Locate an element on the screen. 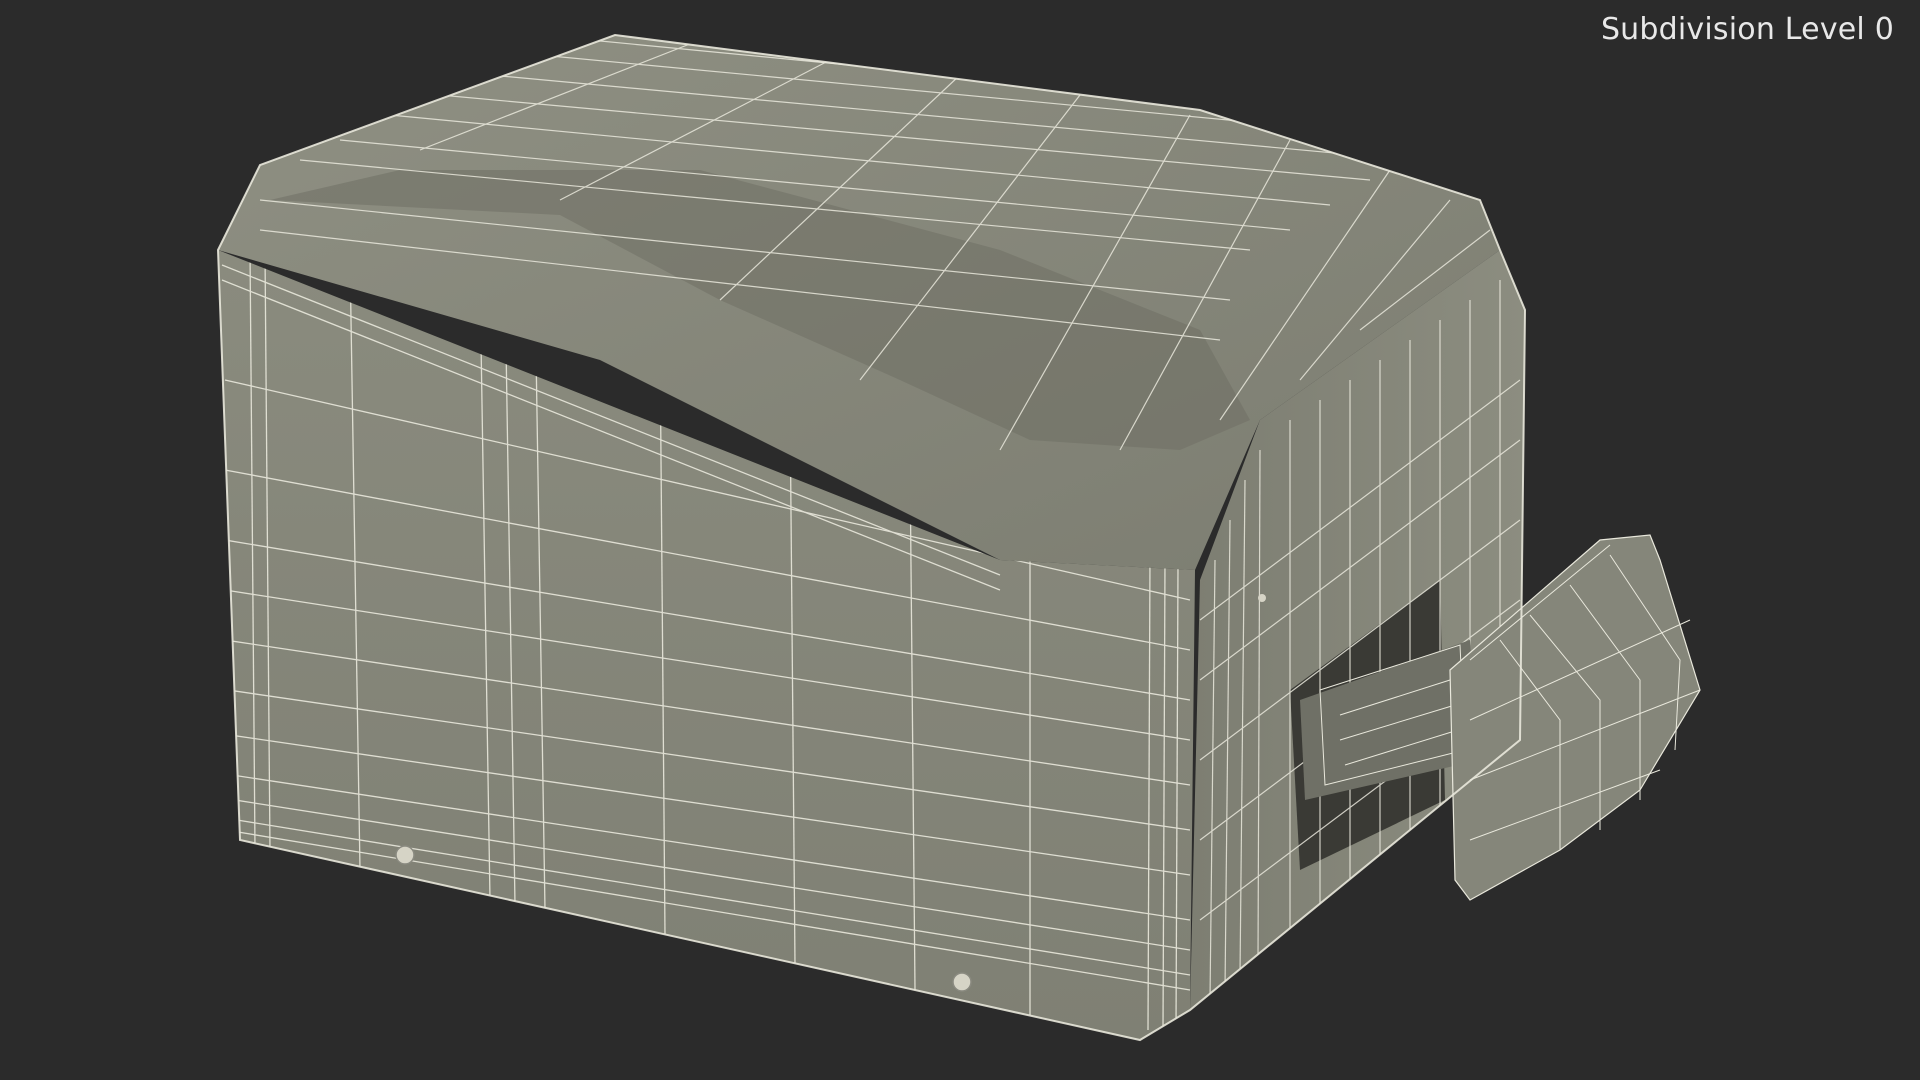  side-dot is located at coordinates (1262, 598).